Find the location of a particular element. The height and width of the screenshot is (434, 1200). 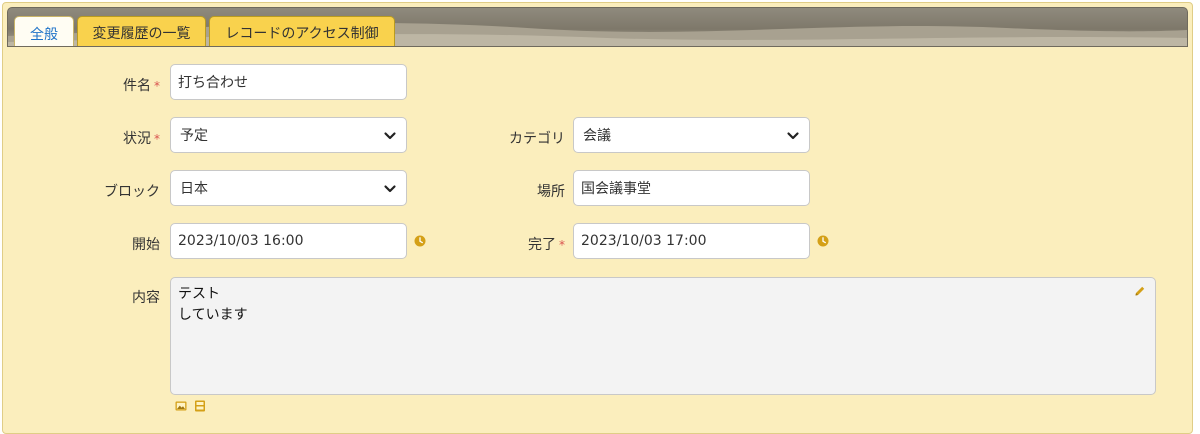

content-line: テスト is located at coordinates (199, 294).